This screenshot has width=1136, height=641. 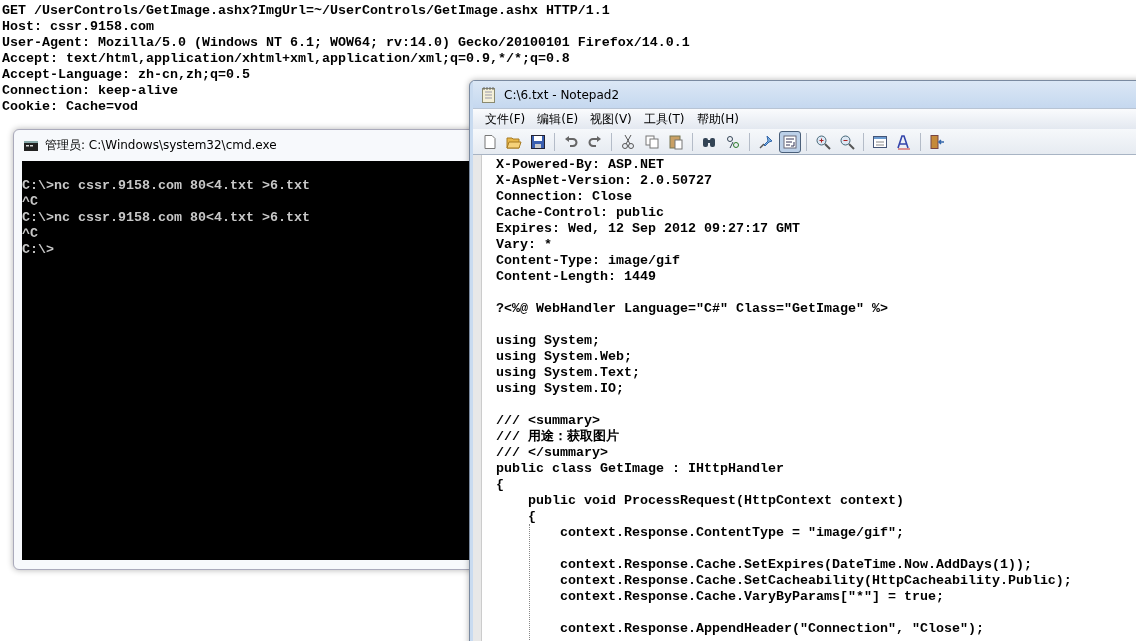 I want to click on word-wrap-icon, so click(x=790, y=141).